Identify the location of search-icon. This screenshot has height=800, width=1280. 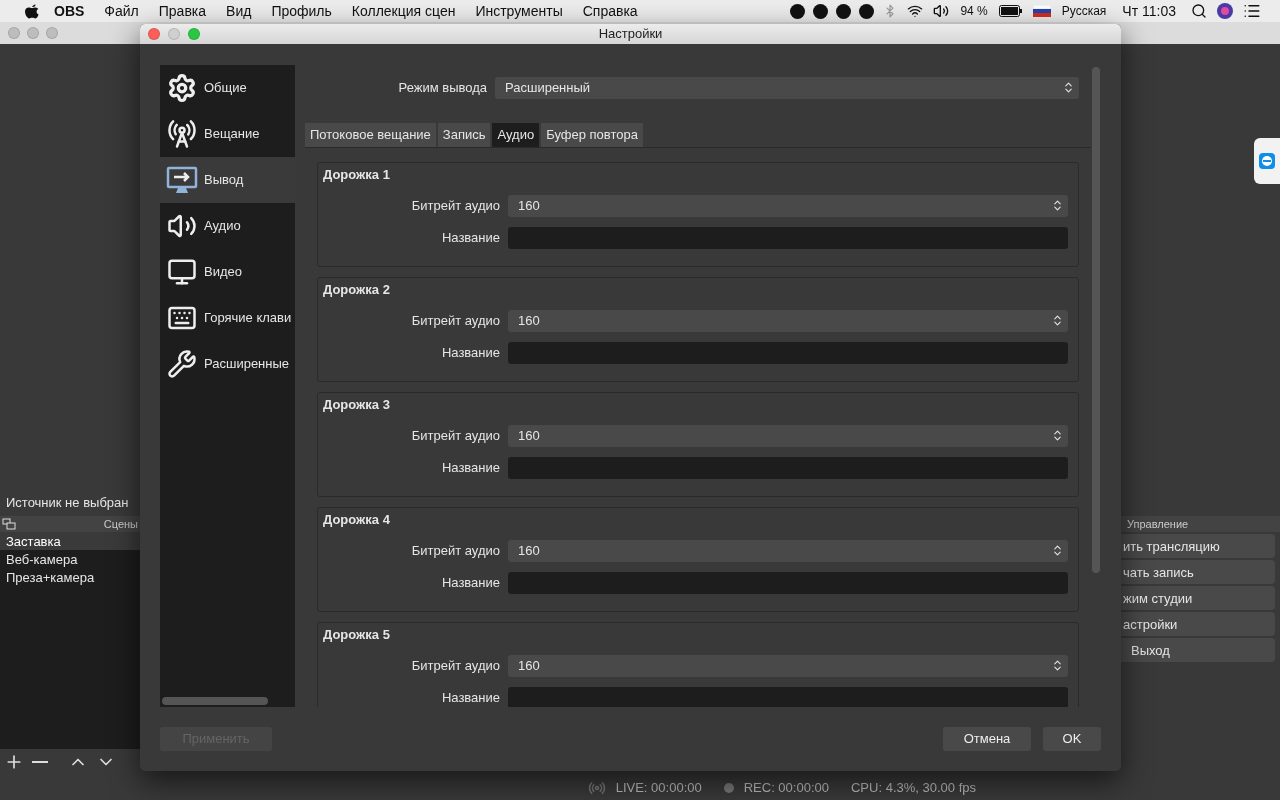
(1199, 11).